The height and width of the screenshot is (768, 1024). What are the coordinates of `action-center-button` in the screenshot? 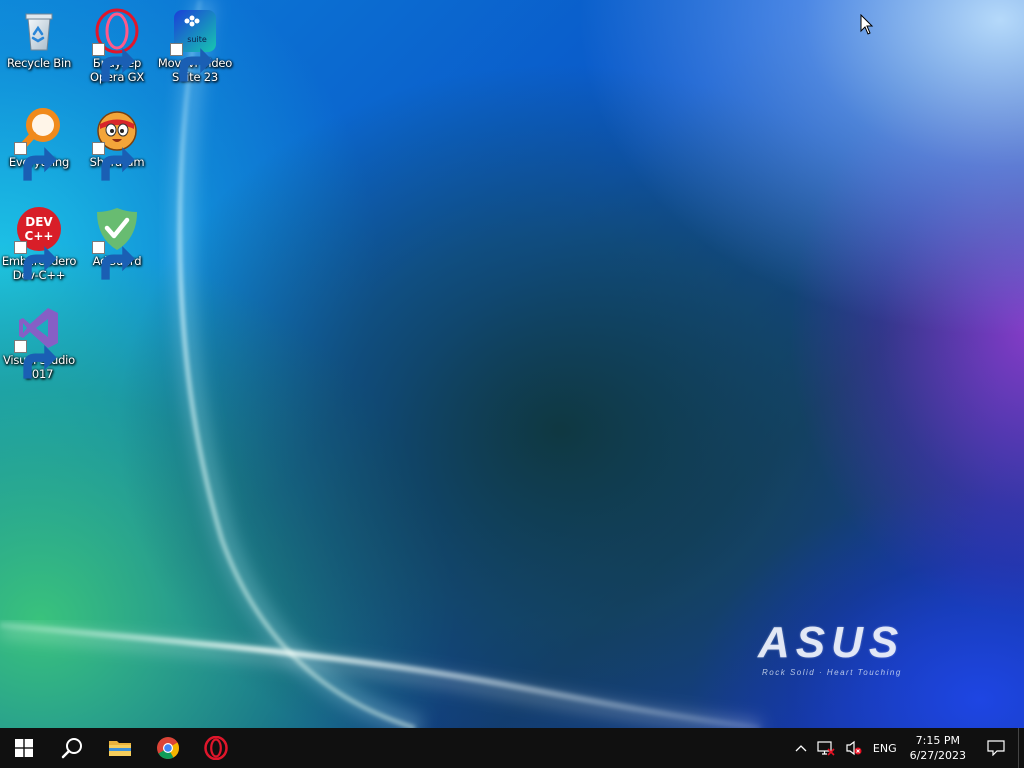 It's located at (996, 748).